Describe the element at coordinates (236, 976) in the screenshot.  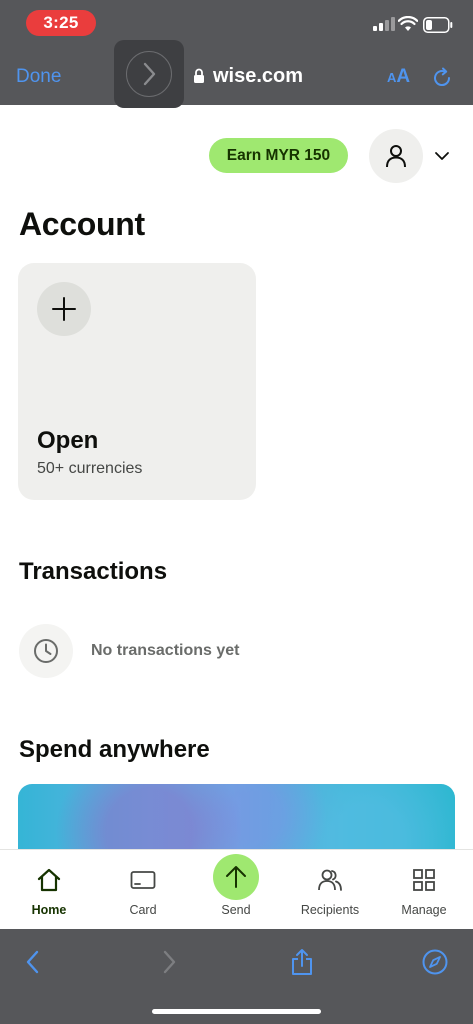
I see `browser-bottom-toolbar` at that location.